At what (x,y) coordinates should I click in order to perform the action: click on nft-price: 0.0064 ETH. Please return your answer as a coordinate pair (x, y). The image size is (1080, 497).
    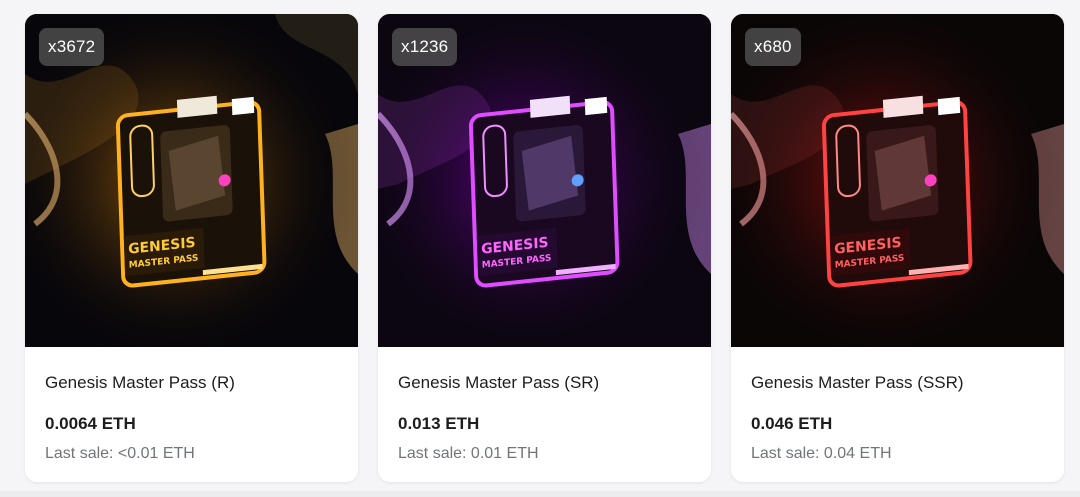
    Looking at the image, I should click on (90, 423).